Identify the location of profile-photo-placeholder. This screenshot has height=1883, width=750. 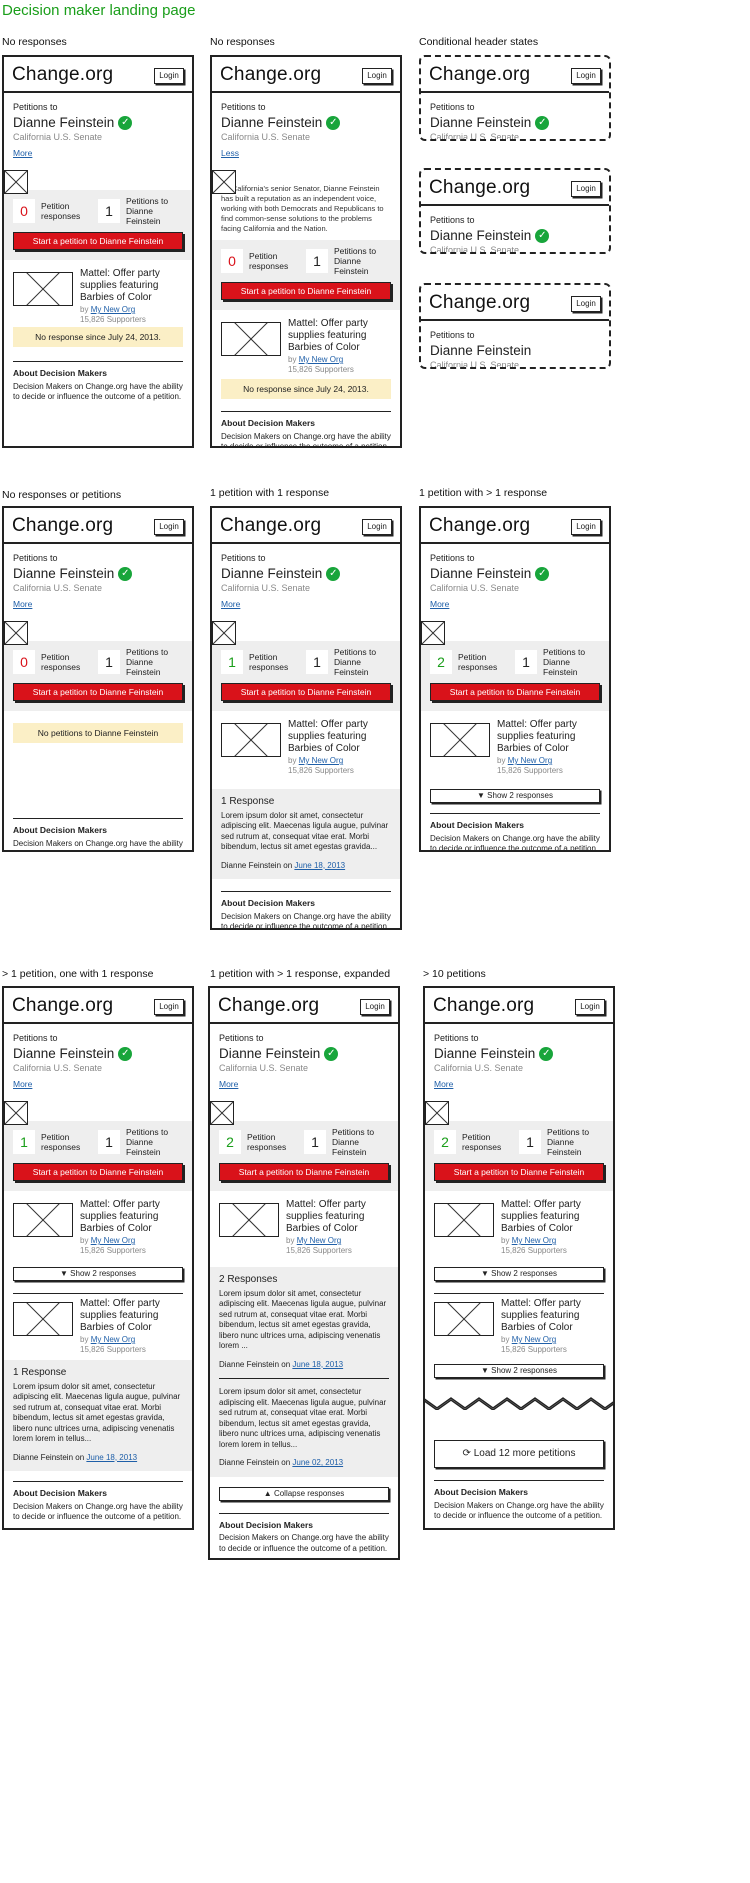
(16, 182).